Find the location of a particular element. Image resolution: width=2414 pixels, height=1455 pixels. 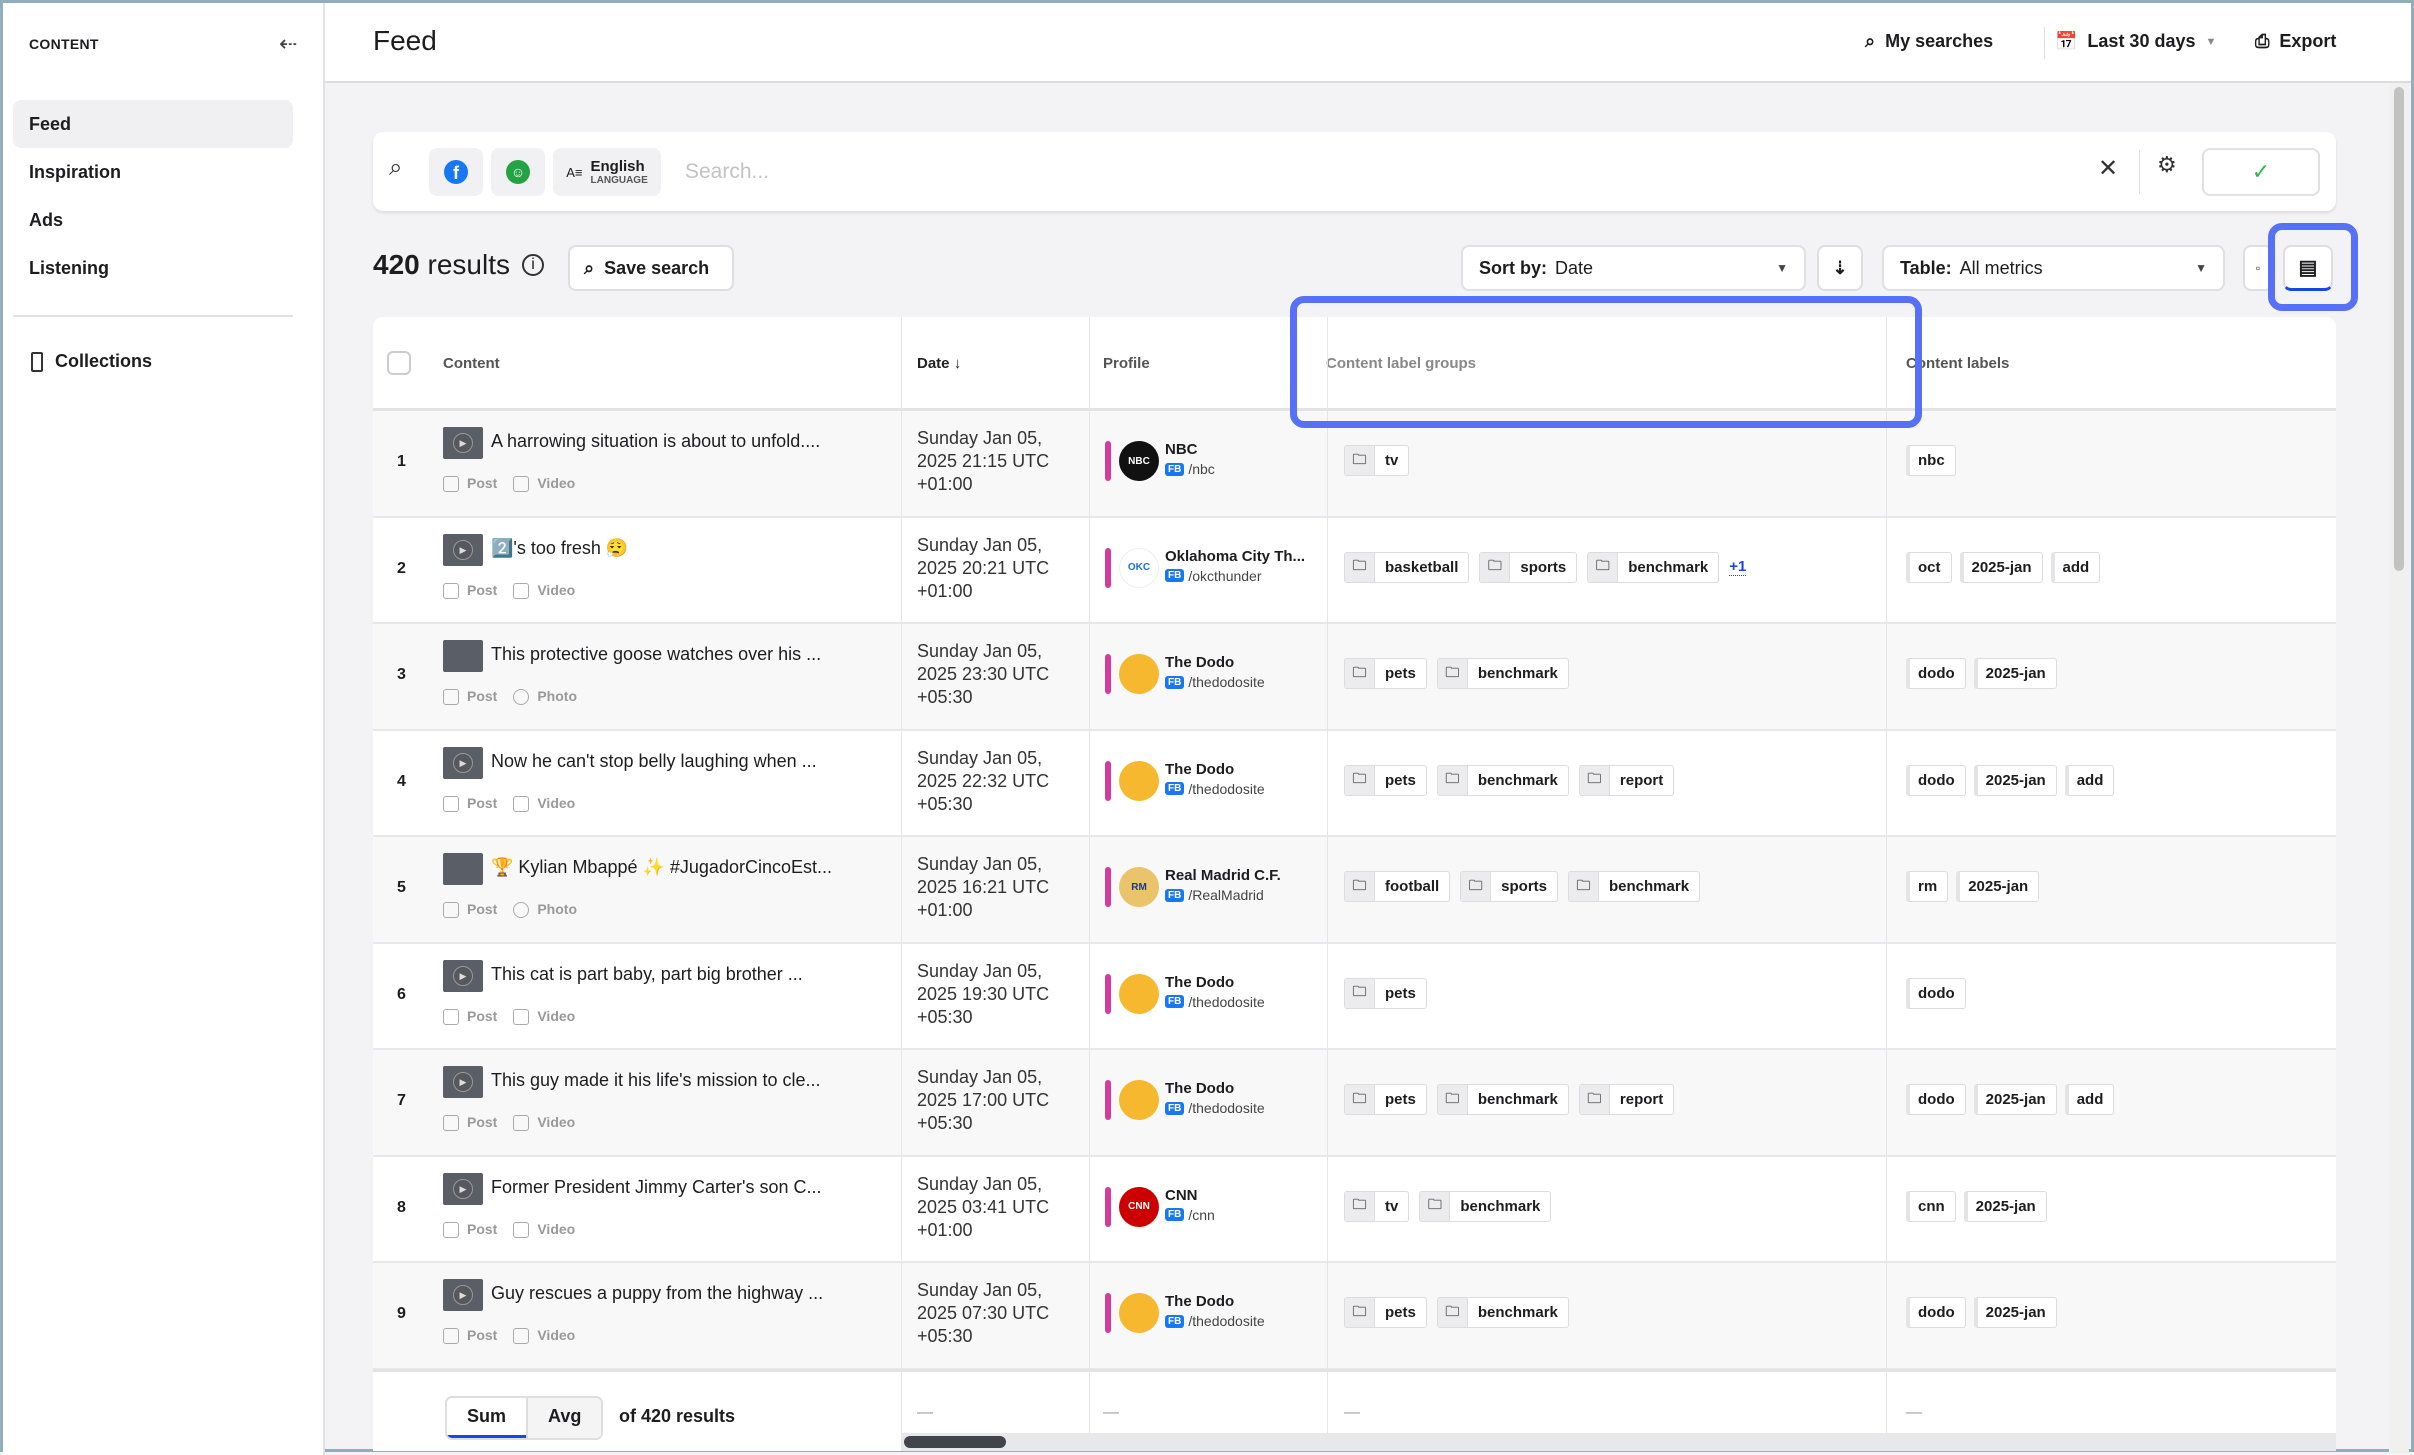

sort-direction-button: ⇣ is located at coordinates (1840, 268).